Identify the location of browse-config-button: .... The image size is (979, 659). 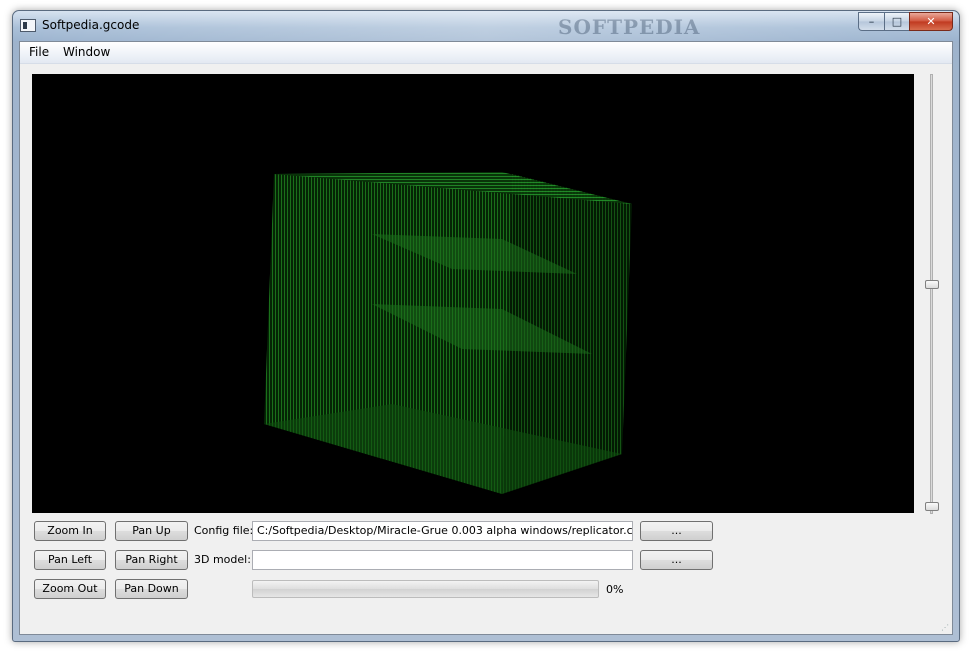
(676, 531).